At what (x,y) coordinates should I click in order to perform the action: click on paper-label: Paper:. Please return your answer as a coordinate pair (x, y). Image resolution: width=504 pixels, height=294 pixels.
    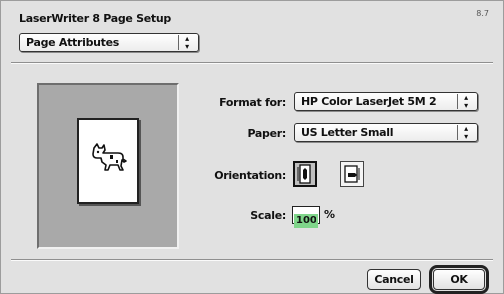
    Looking at the image, I should click on (266, 133).